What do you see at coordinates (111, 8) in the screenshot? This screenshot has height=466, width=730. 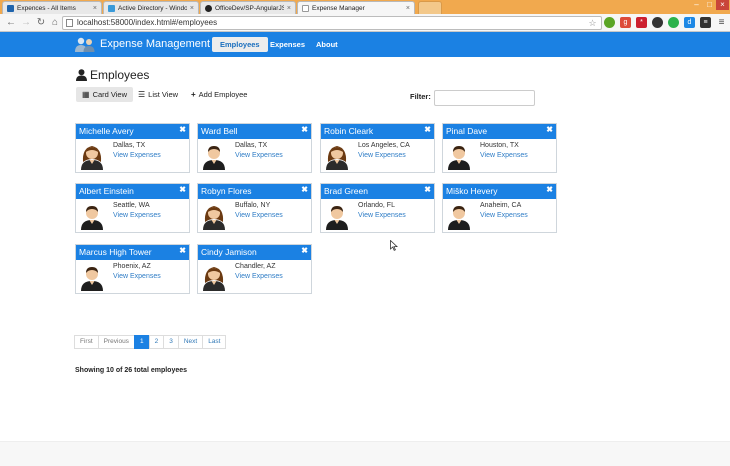 I see `windows-icon` at bounding box center [111, 8].